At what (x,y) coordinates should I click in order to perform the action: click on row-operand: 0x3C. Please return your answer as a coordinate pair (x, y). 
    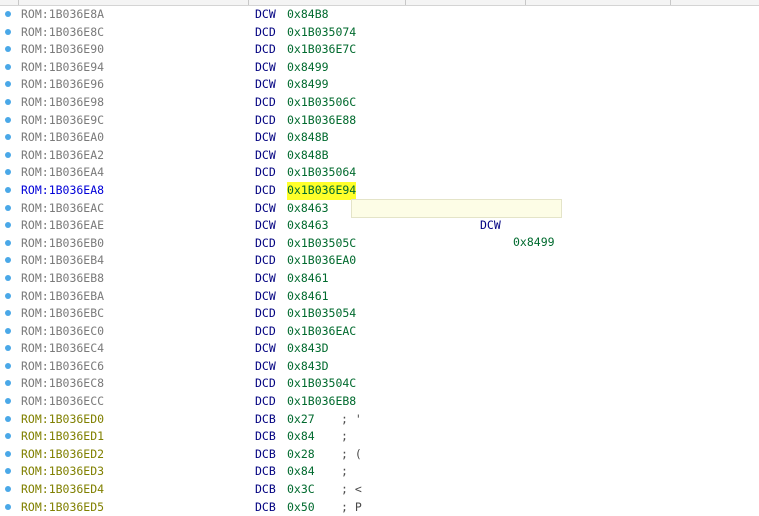
    Looking at the image, I should click on (301, 490).